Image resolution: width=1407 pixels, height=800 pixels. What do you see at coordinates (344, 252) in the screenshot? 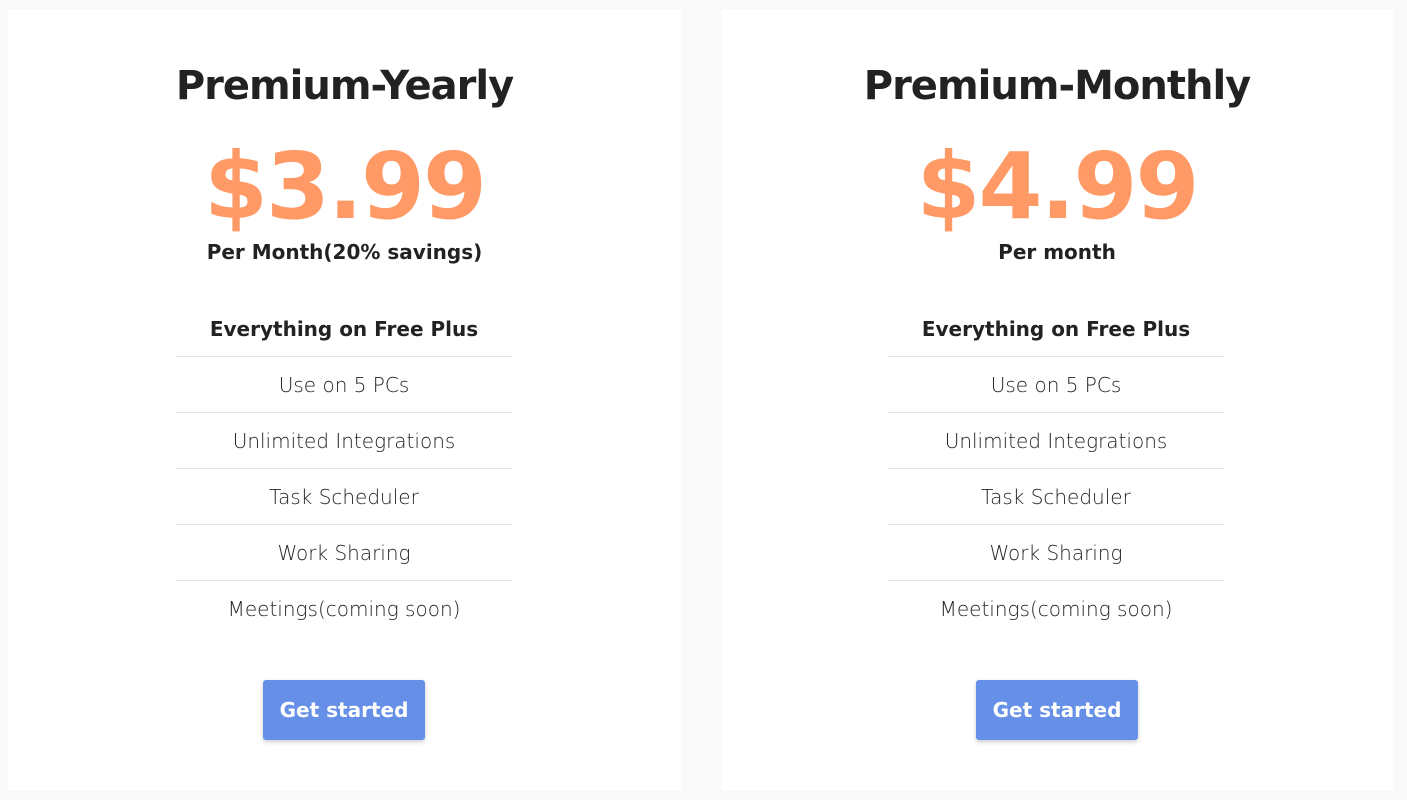
I see `plan-period: Per Month(20% savings)` at bounding box center [344, 252].